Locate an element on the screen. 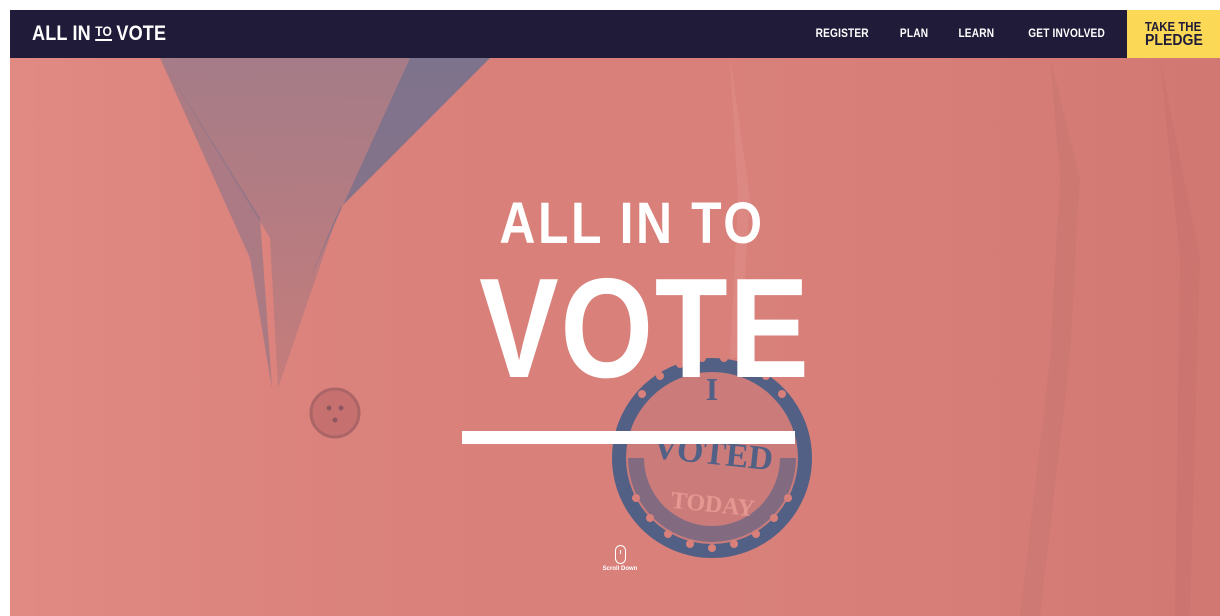 The height and width of the screenshot is (616, 1220). mouse-icon is located at coordinates (620, 554).